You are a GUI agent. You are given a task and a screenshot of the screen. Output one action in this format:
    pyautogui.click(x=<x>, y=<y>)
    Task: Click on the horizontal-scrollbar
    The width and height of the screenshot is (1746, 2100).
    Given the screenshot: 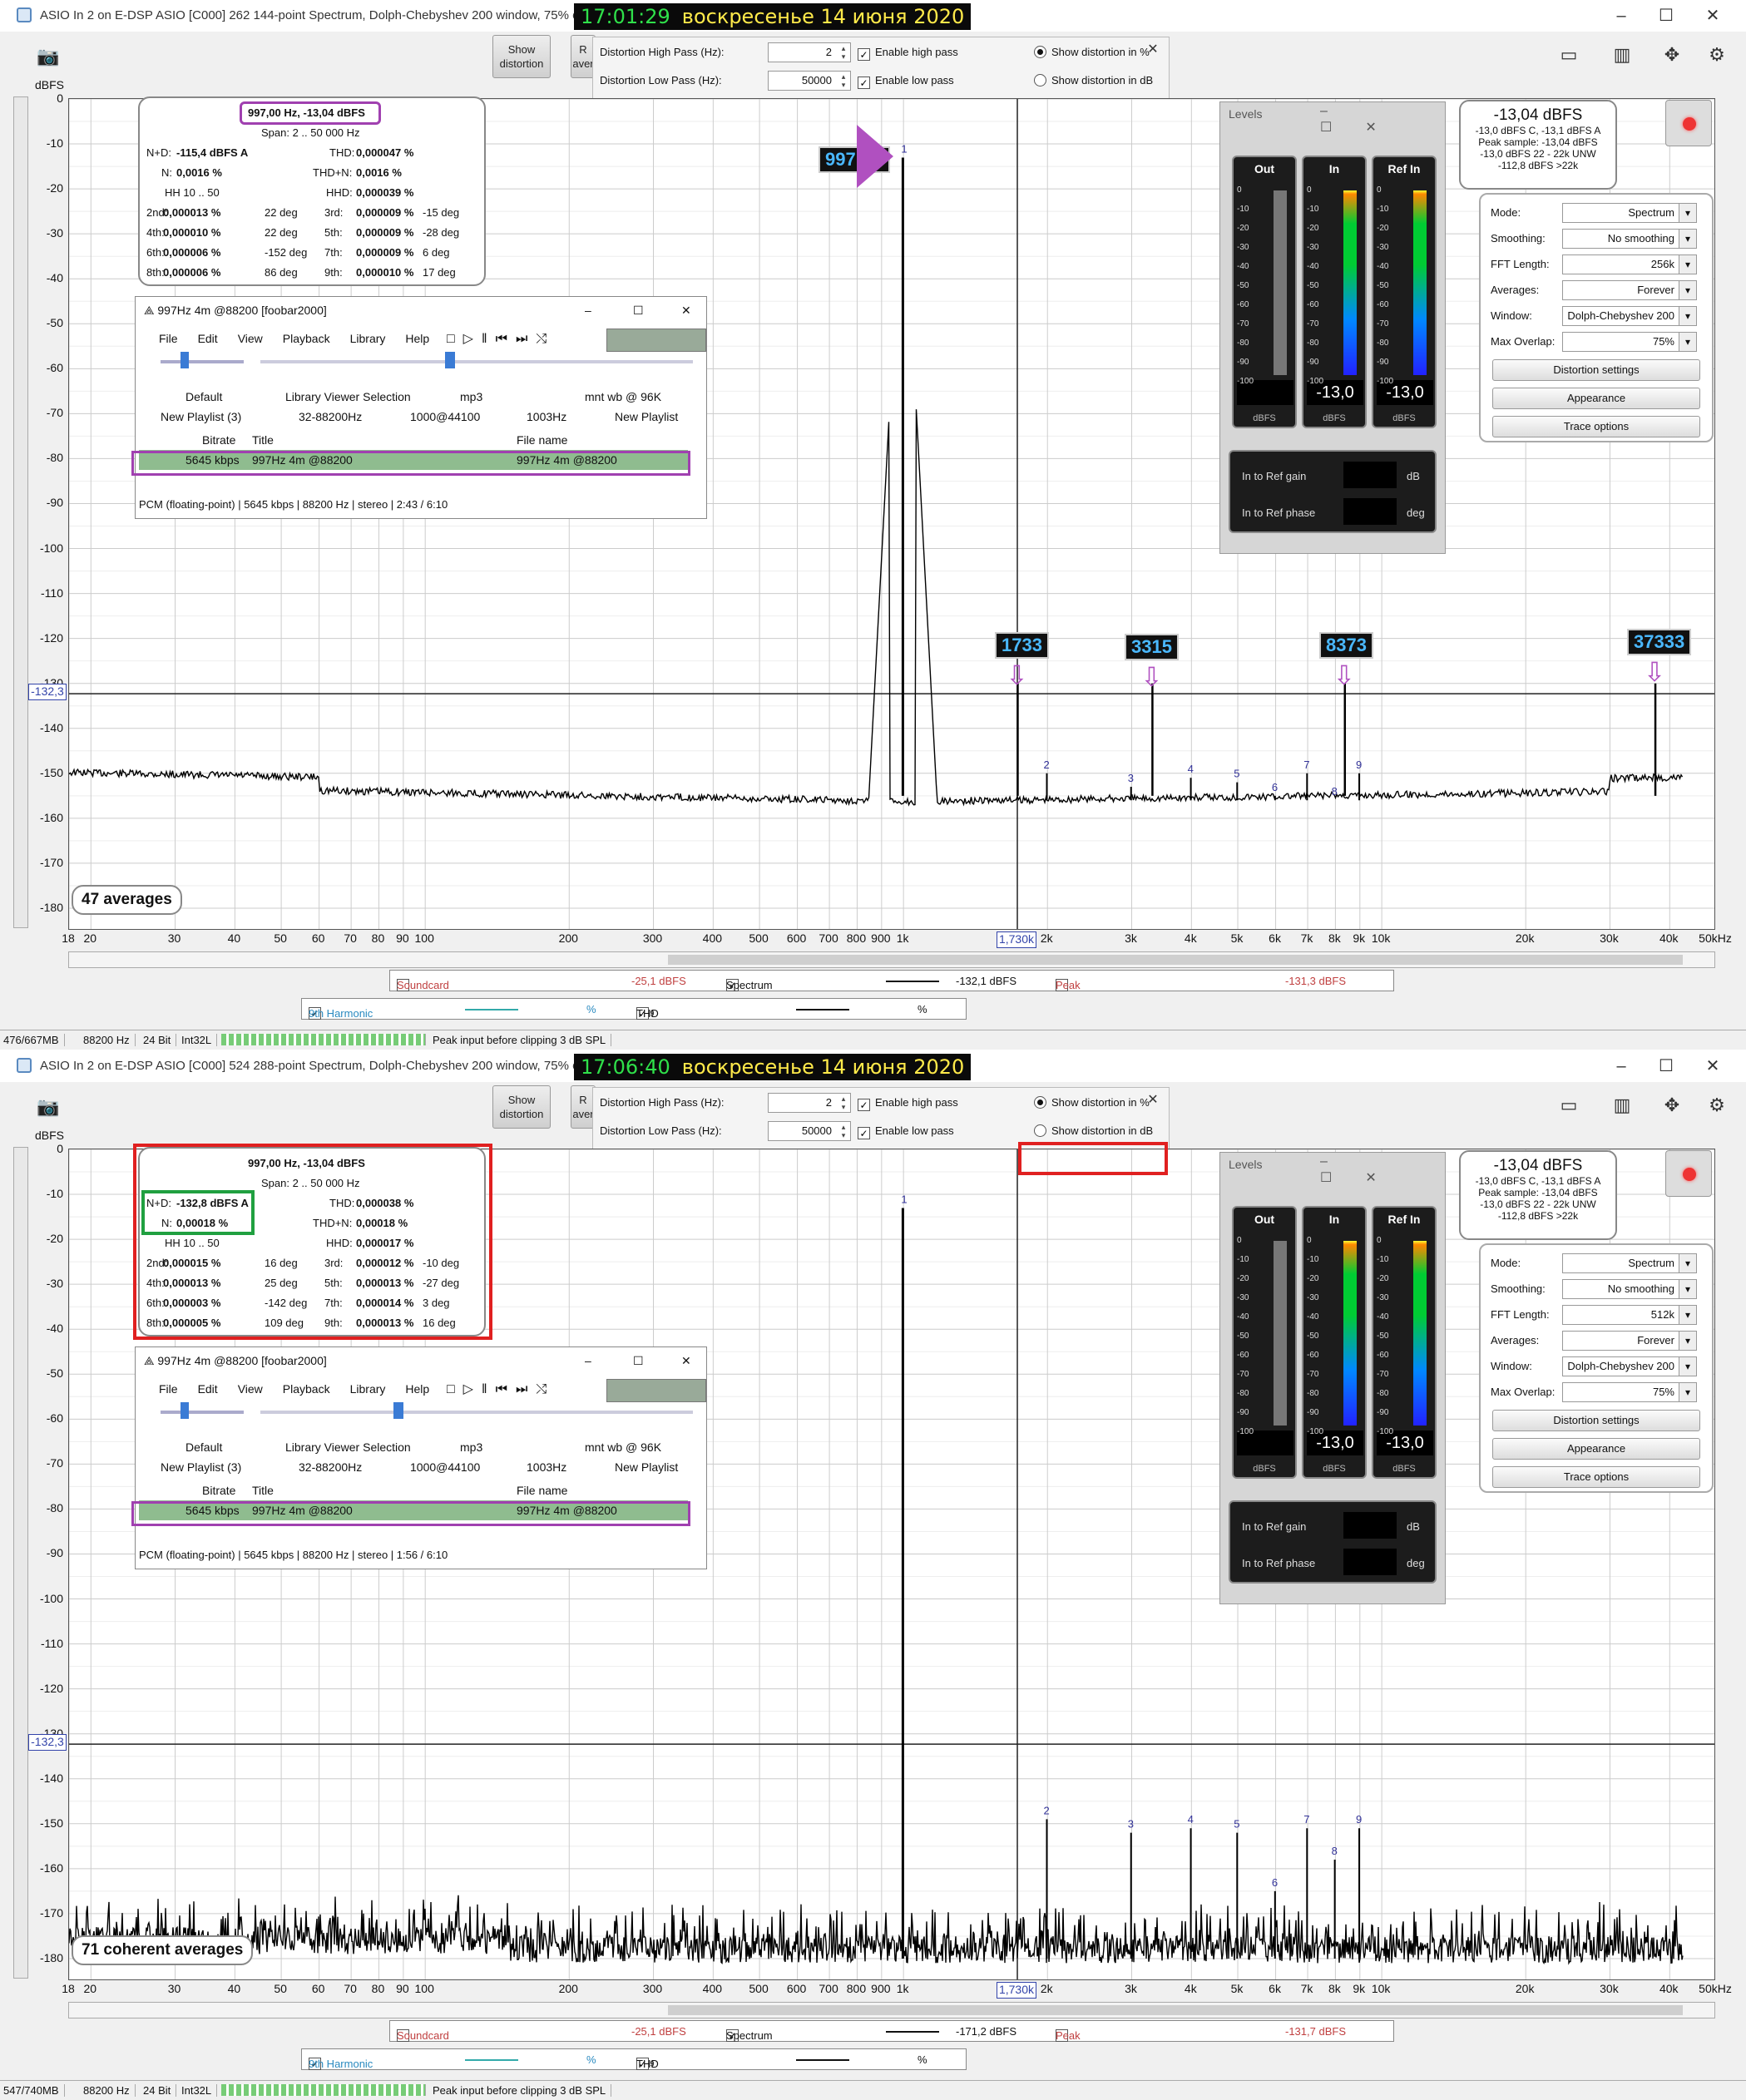 What is the action you would take?
    pyautogui.click(x=891, y=2010)
    